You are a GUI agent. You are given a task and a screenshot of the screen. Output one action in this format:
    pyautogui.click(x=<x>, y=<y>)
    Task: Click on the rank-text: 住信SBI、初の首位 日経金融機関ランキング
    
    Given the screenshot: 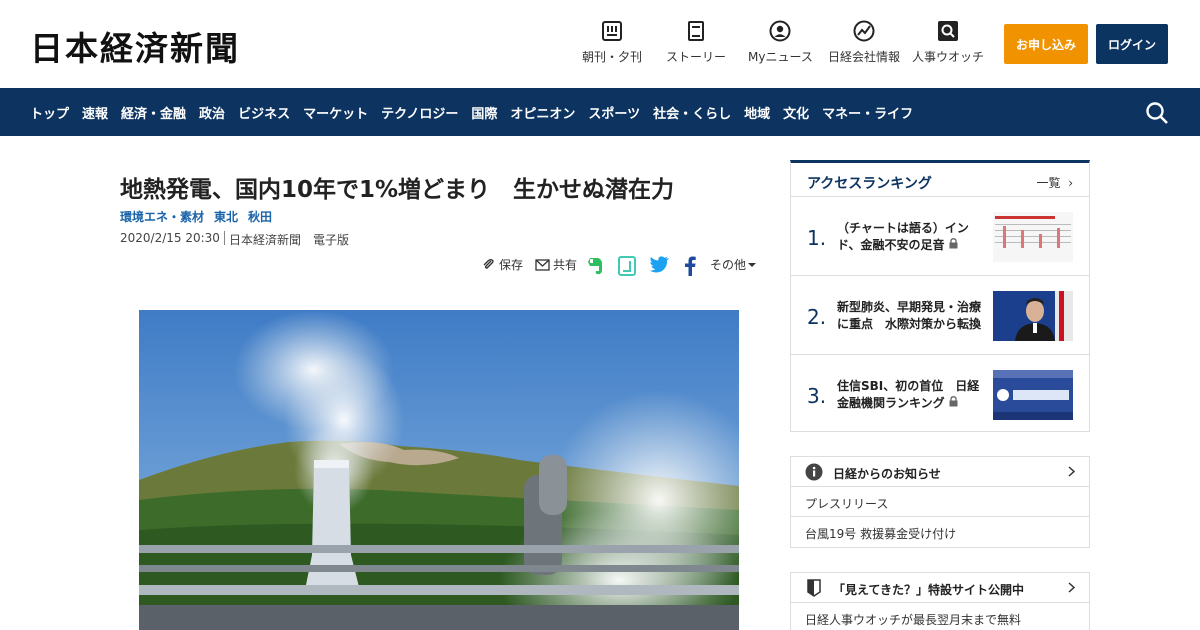 What is the action you would take?
    pyautogui.click(x=912, y=395)
    